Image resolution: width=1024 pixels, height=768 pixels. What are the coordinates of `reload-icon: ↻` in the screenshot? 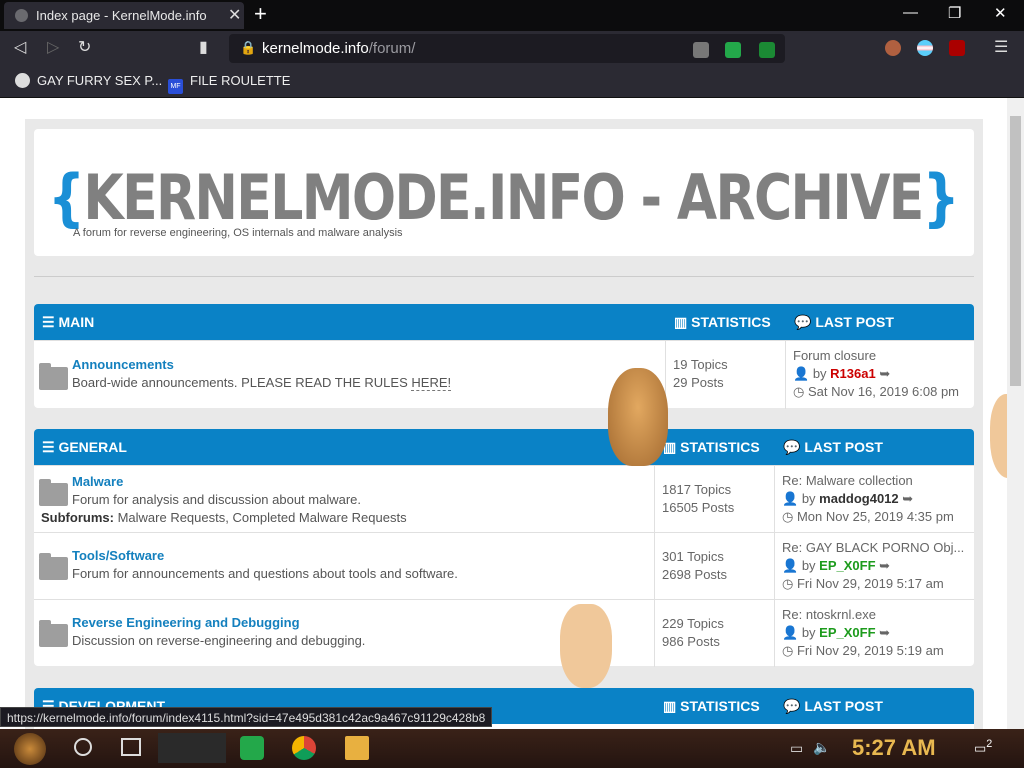 It's located at (84, 47).